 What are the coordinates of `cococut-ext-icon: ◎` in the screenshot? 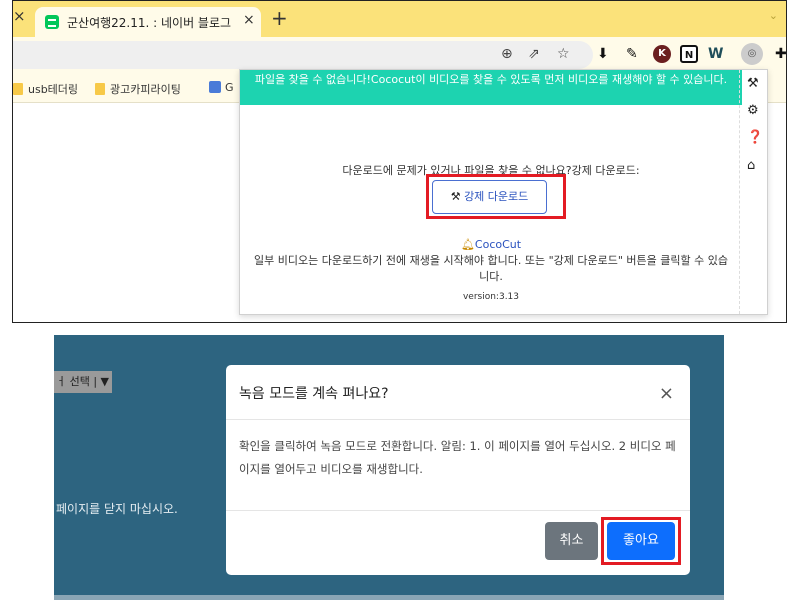 It's located at (752, 54).